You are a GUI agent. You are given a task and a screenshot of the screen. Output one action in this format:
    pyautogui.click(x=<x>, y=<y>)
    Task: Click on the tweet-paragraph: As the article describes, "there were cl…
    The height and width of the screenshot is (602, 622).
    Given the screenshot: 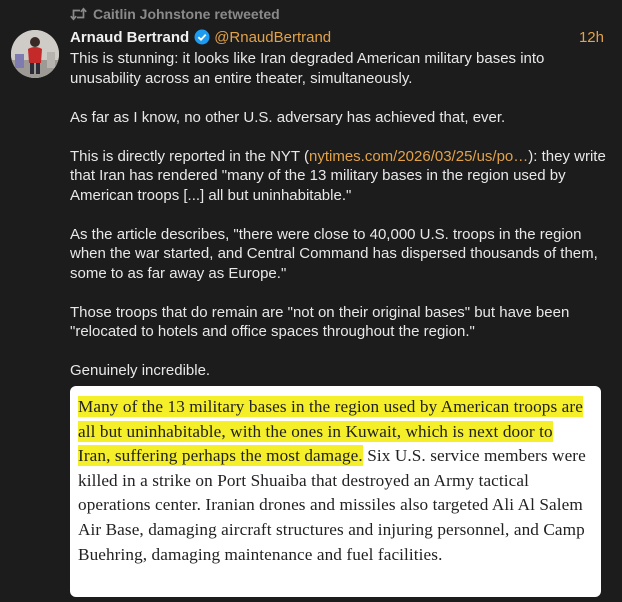 What is the action you would take?
    pyautogui.click(x=334, y=253)
    